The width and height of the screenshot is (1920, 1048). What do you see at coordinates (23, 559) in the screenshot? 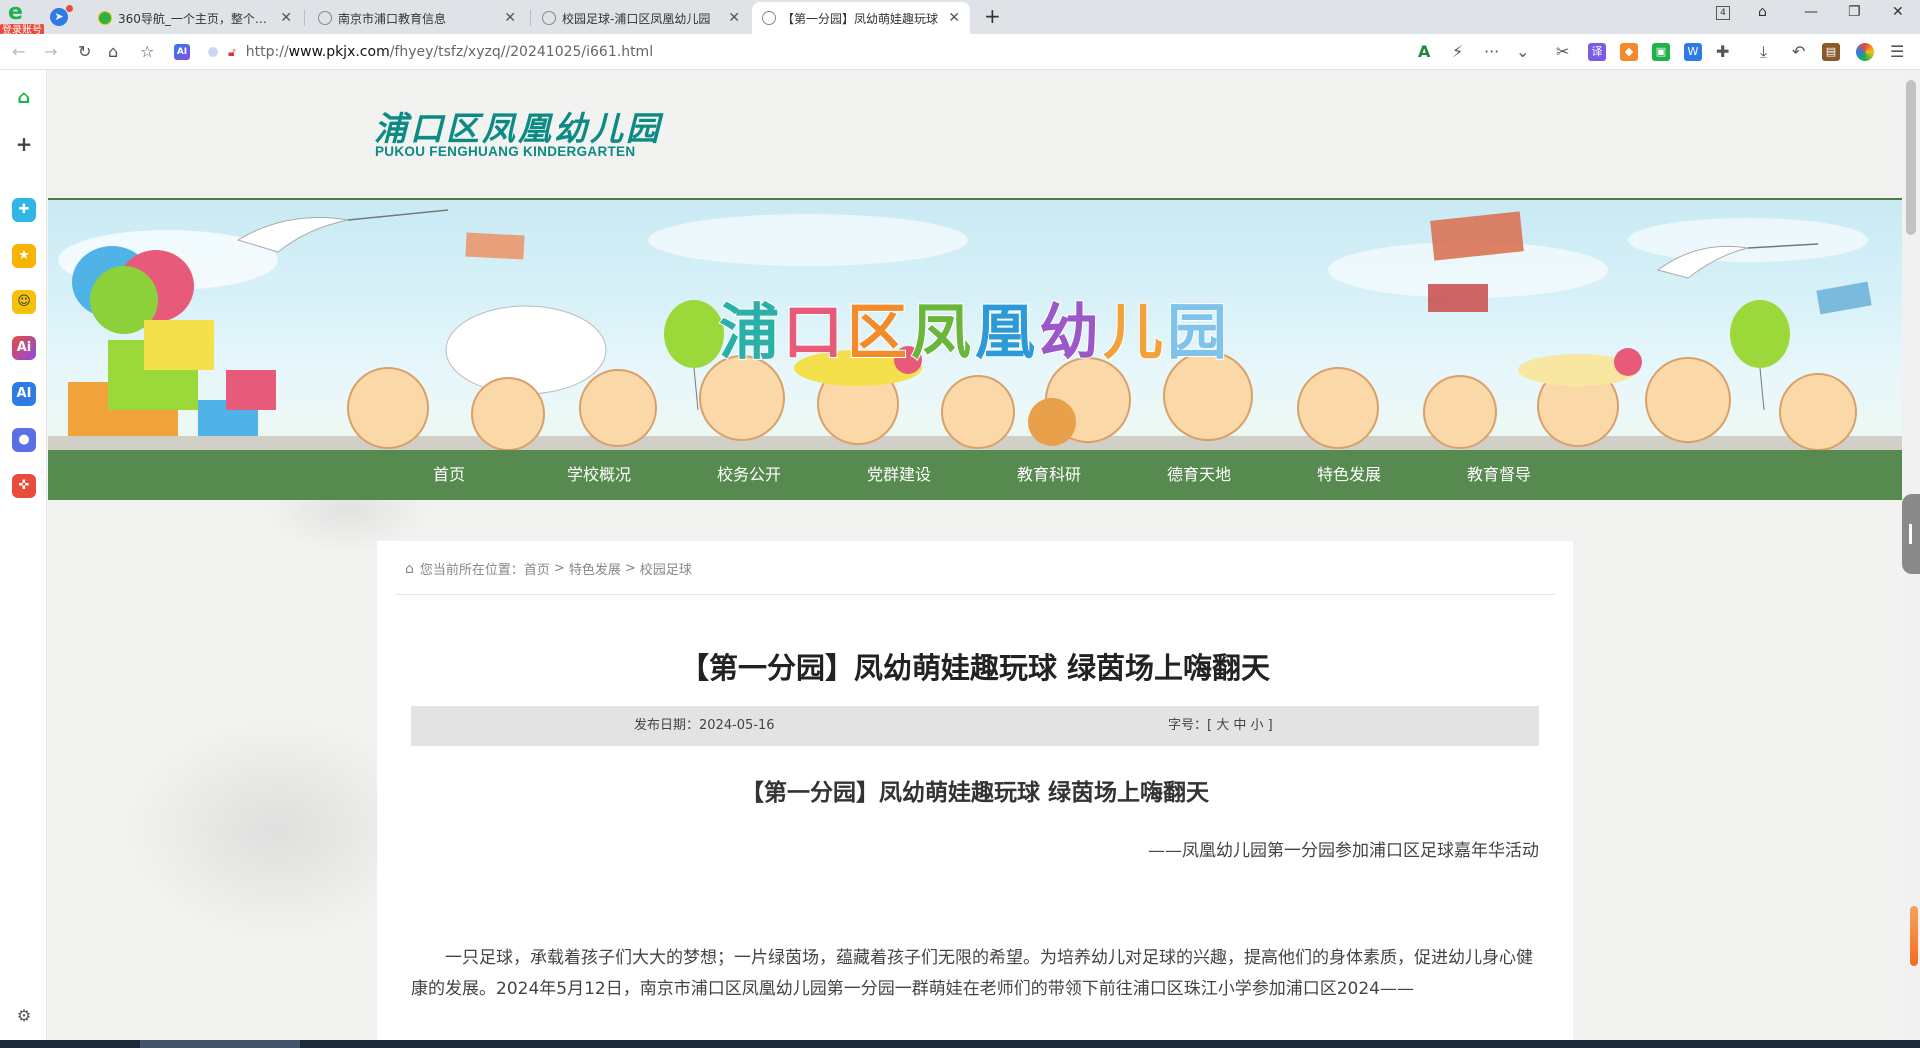
I see `left-sidebar: ⌂ + ✚ ★ ☺ Ai AI ● ✜ ⚙` at bounding box center [23, 559].